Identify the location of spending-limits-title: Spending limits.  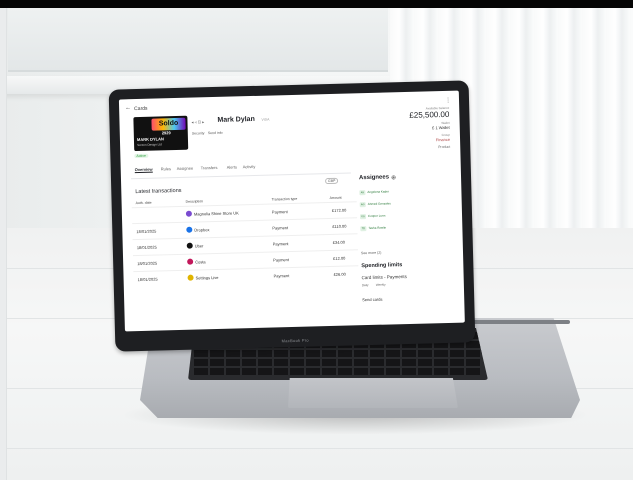
(382, 266).